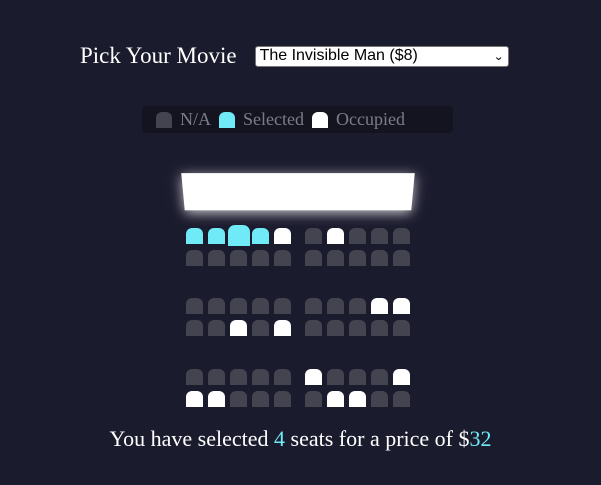 The height and width of the screenshot is (485, 601). What do you see at coordinates (164, 119) in the screenshot?
I see `seat-na-icon` at bounding box center [164, 119].